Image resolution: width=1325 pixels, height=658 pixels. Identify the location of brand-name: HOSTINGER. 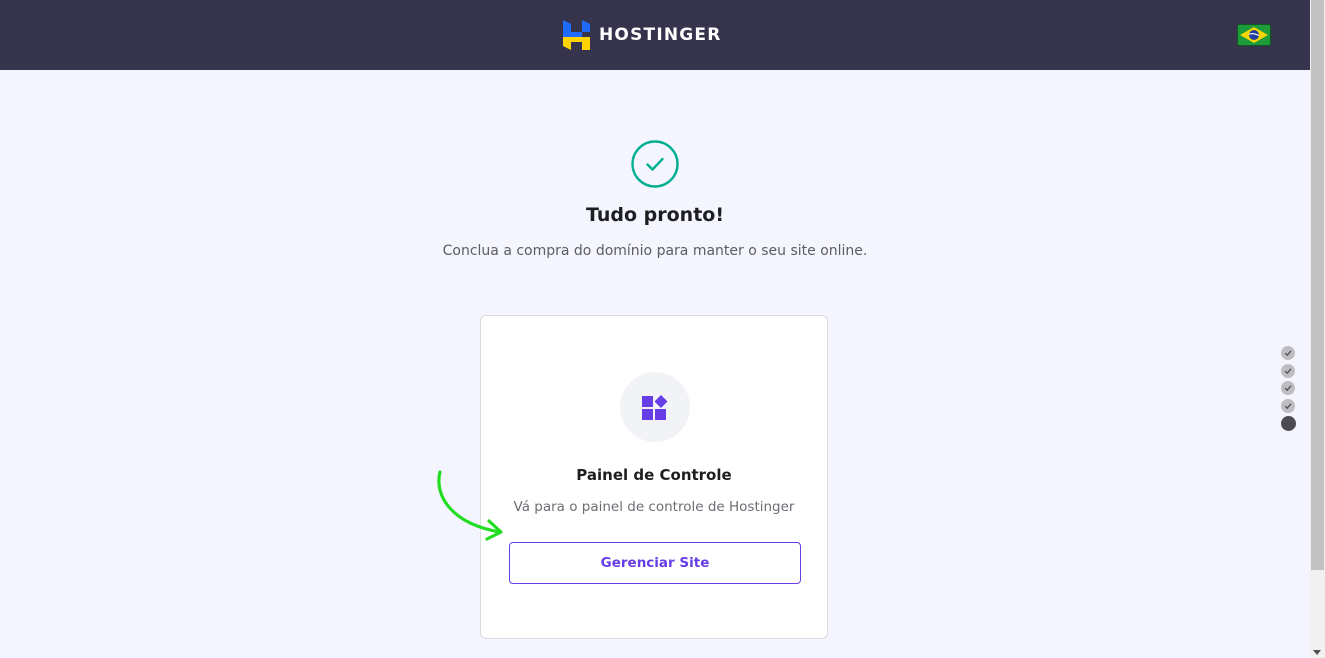
(660, 35).